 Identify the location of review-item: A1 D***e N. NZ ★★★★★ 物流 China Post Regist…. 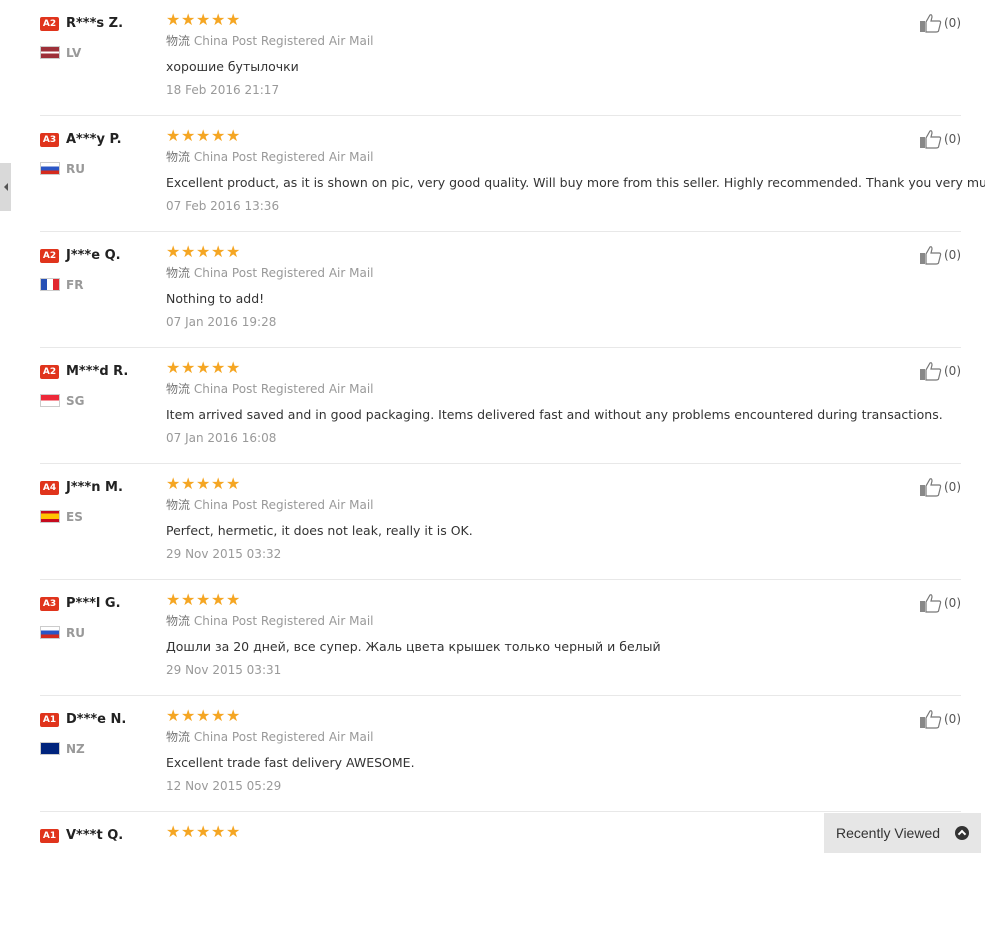
(500, 754).